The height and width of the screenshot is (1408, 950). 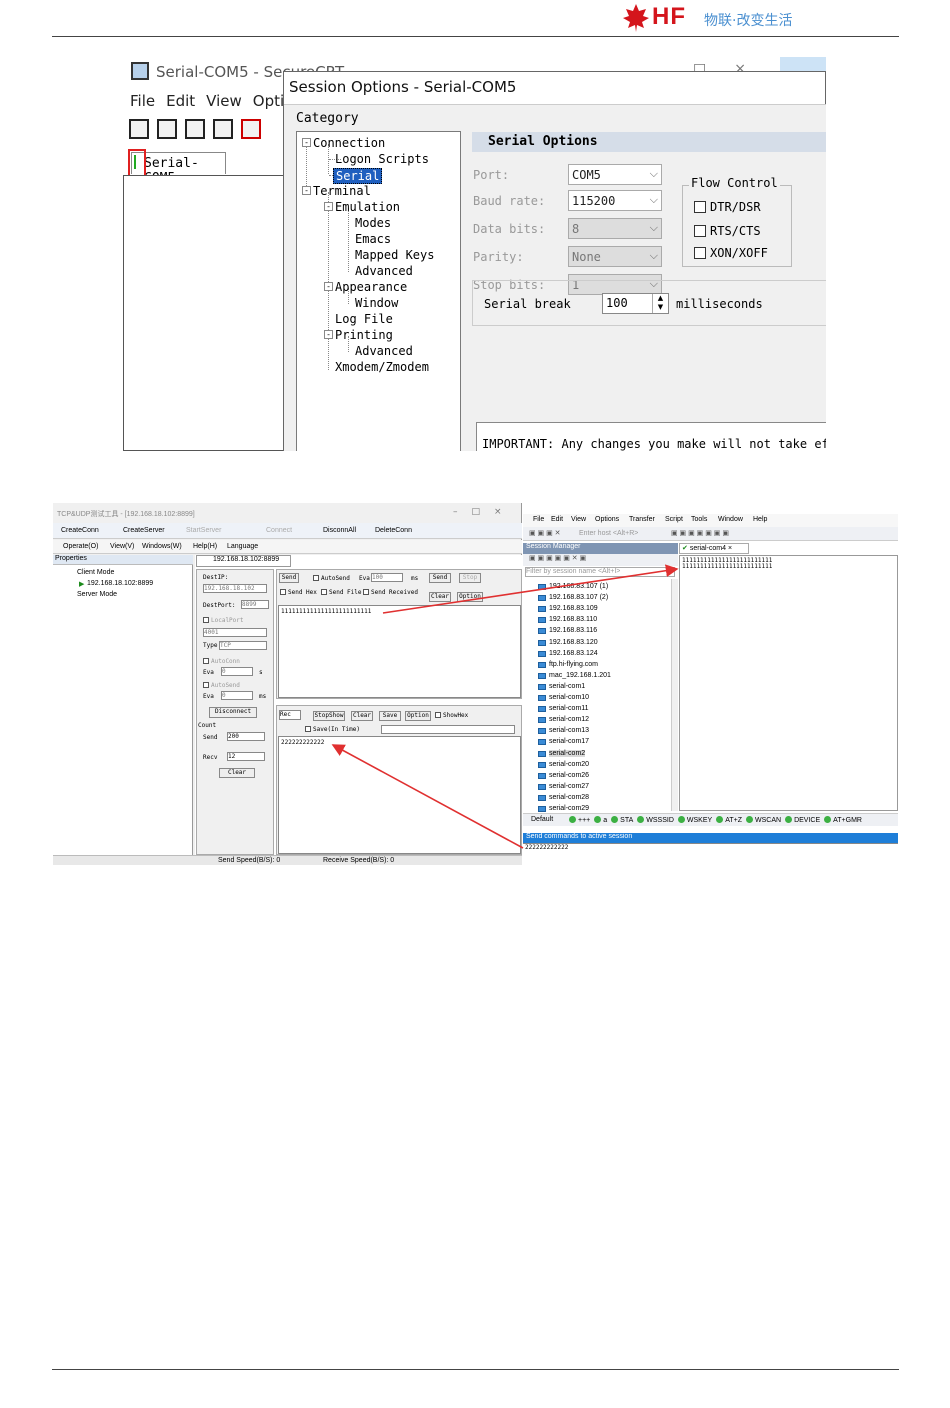 What do you see at coordinates (233, 712) in the screenshot?
I see `disconnect-button: Disconnect` at bounding box center [233, 712].